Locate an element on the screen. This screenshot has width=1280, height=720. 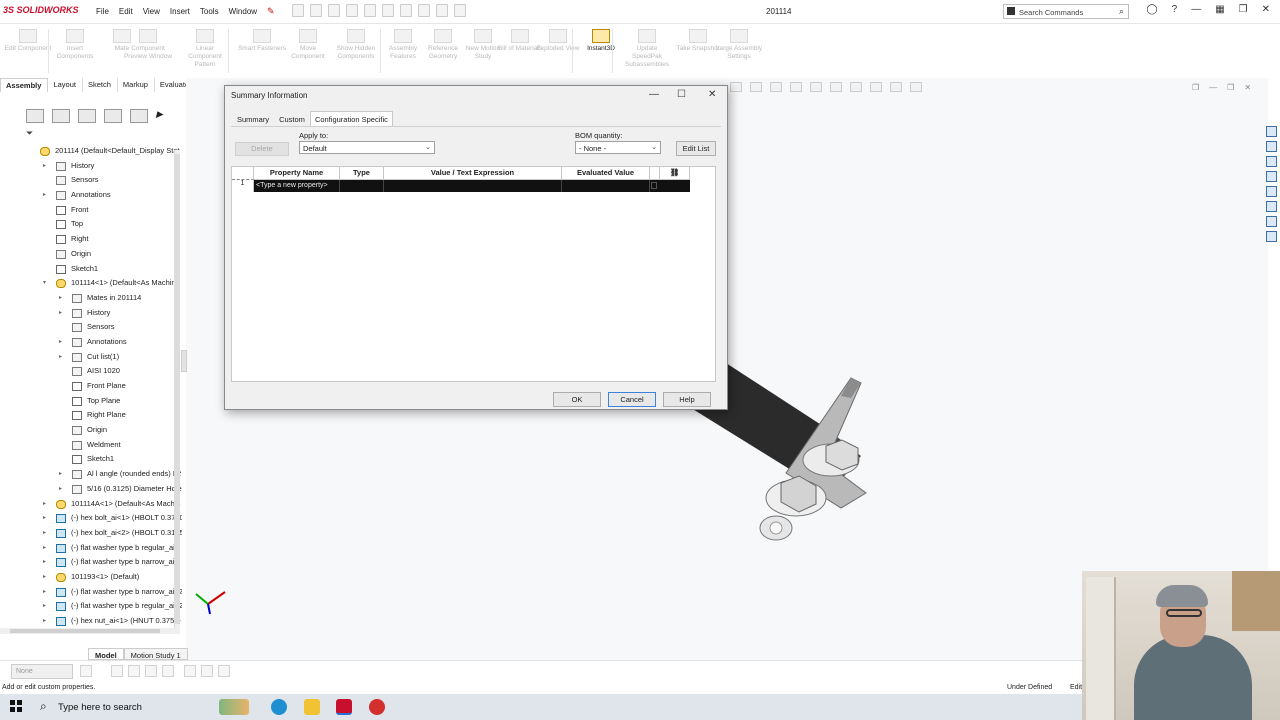
pdm-icon is located at coordinates (1271, 236).